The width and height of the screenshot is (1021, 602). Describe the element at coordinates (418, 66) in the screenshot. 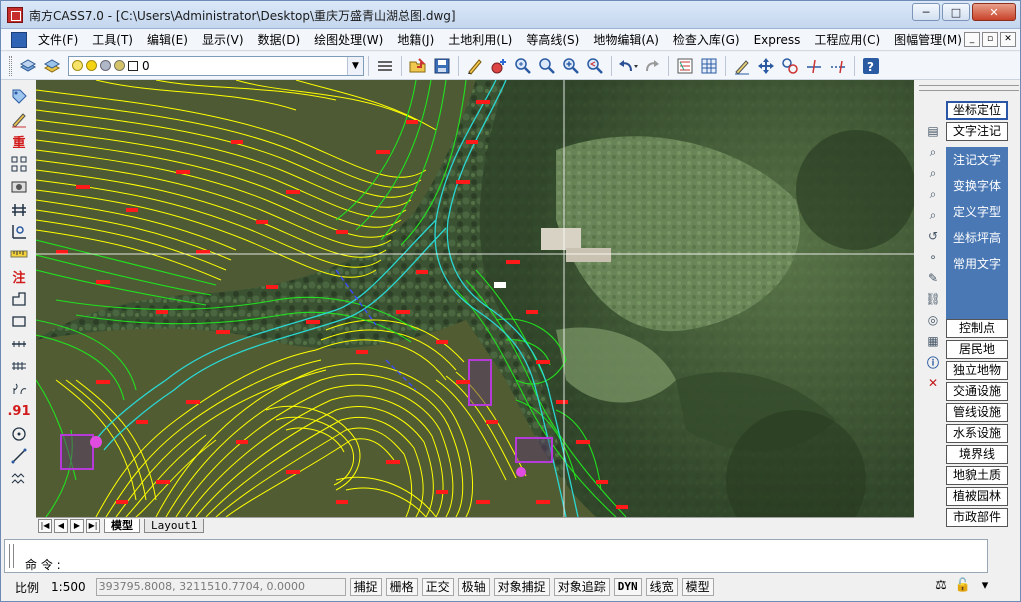

I see `open-file-icon` at that location.